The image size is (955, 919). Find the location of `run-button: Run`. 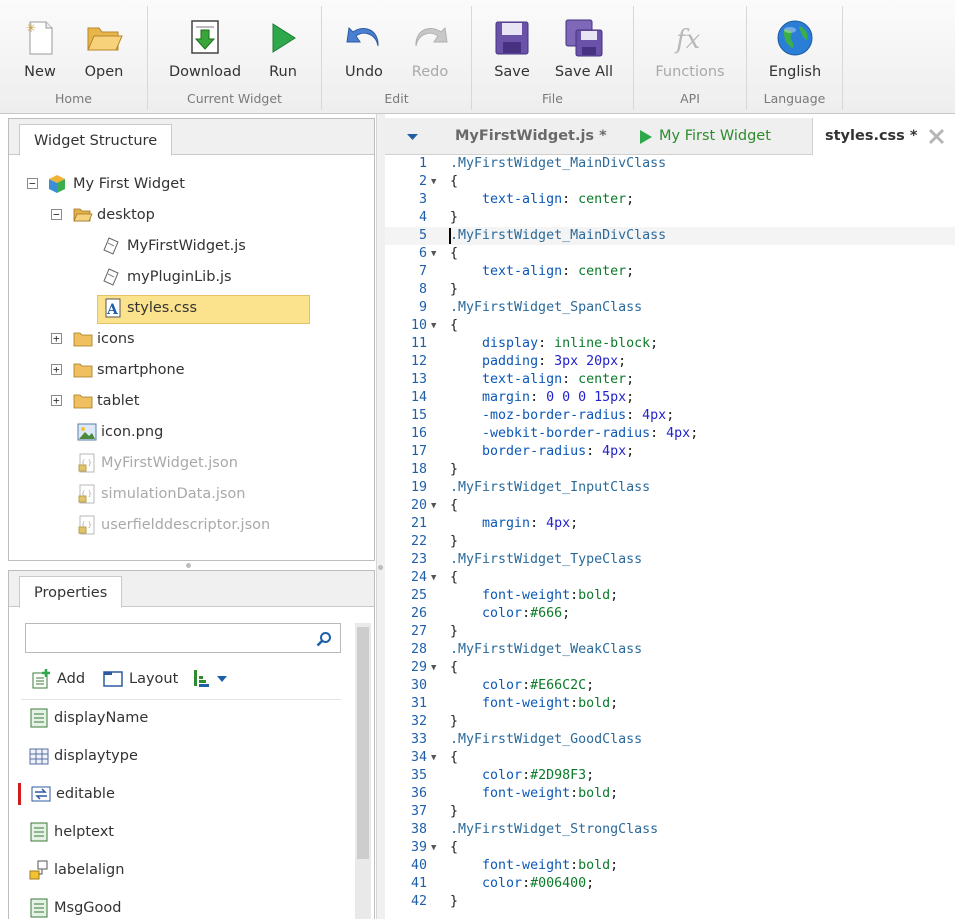

run-button: Run is located at coordinates (283, 49).